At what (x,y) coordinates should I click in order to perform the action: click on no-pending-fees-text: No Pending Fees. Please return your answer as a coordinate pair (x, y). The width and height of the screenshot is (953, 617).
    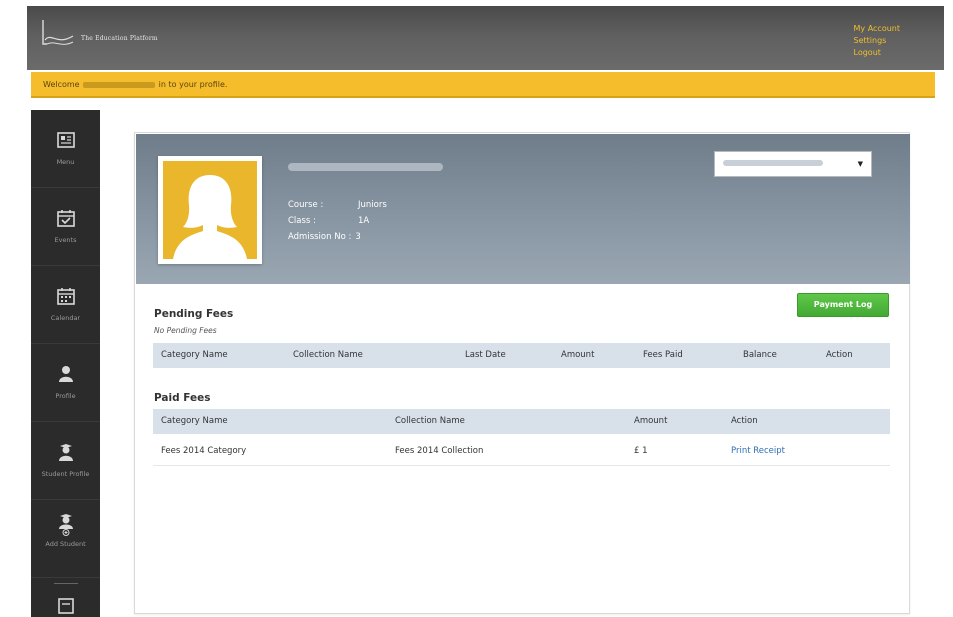
    Looking at the image, I should click on (185, 330).